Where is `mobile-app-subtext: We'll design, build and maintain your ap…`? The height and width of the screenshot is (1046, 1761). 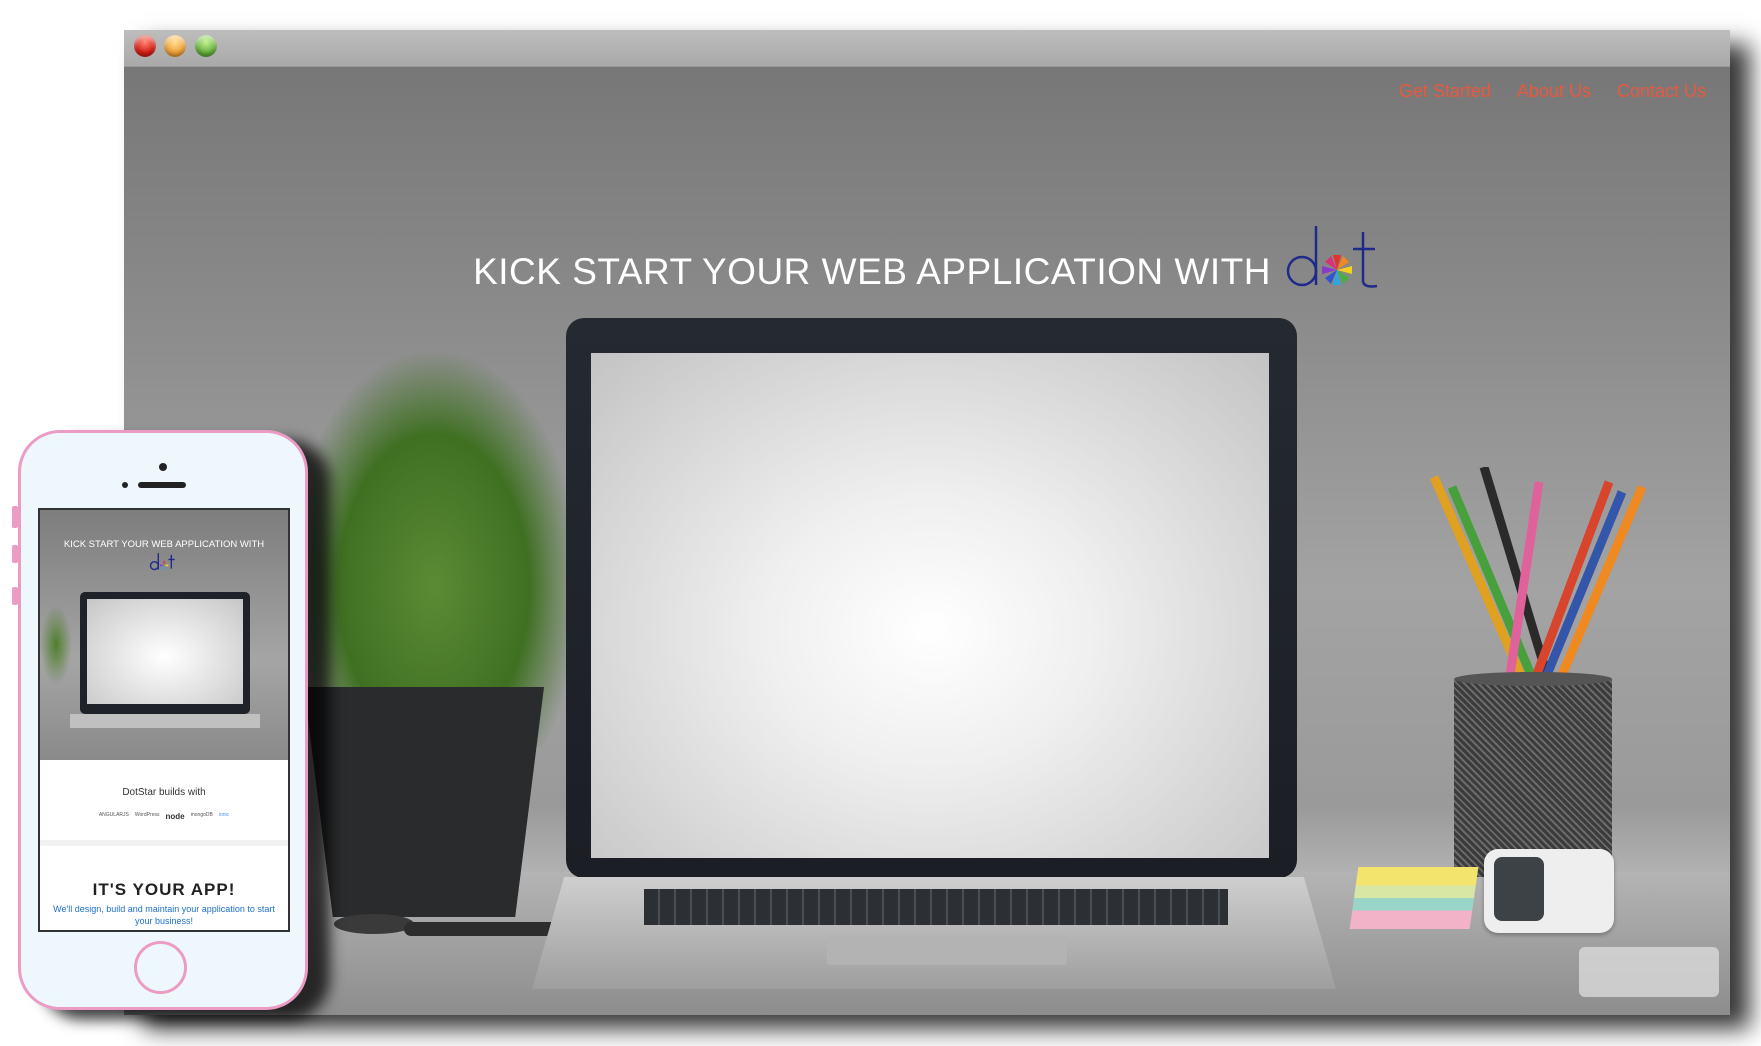 mobile-app-subtext: We'll design, build and maintain your ap… is located at coordinates (164, 915).